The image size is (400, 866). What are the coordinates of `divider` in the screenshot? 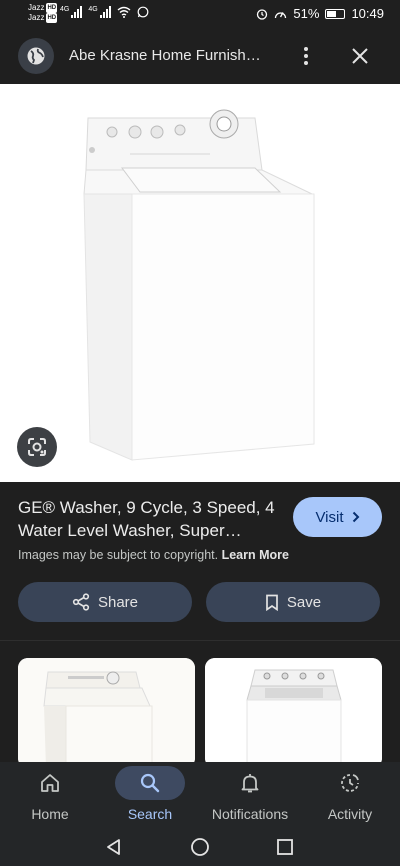 It's located at (200, 640).